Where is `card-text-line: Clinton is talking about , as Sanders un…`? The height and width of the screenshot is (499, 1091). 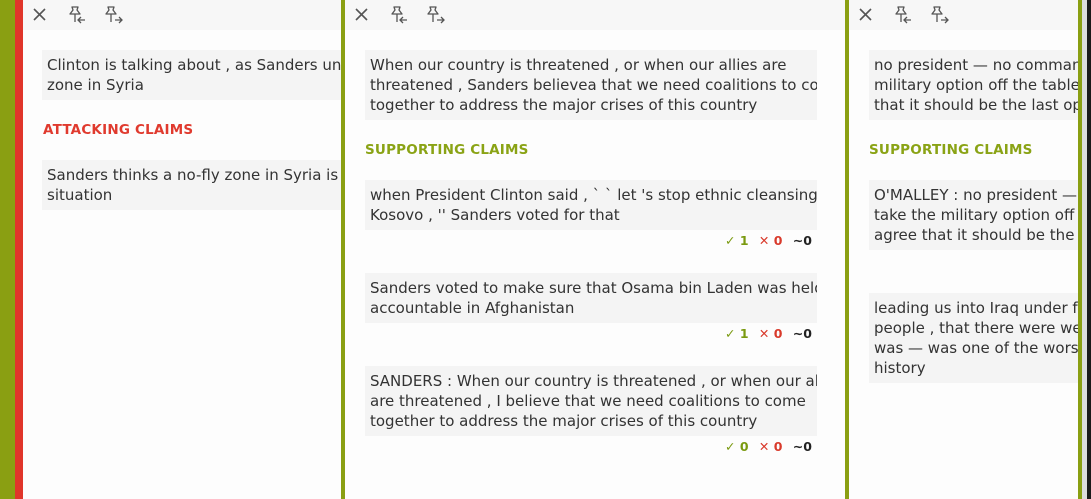 card-text-line: Clinton is talking about , as Sanders un… is located at coordinates (194, 65).